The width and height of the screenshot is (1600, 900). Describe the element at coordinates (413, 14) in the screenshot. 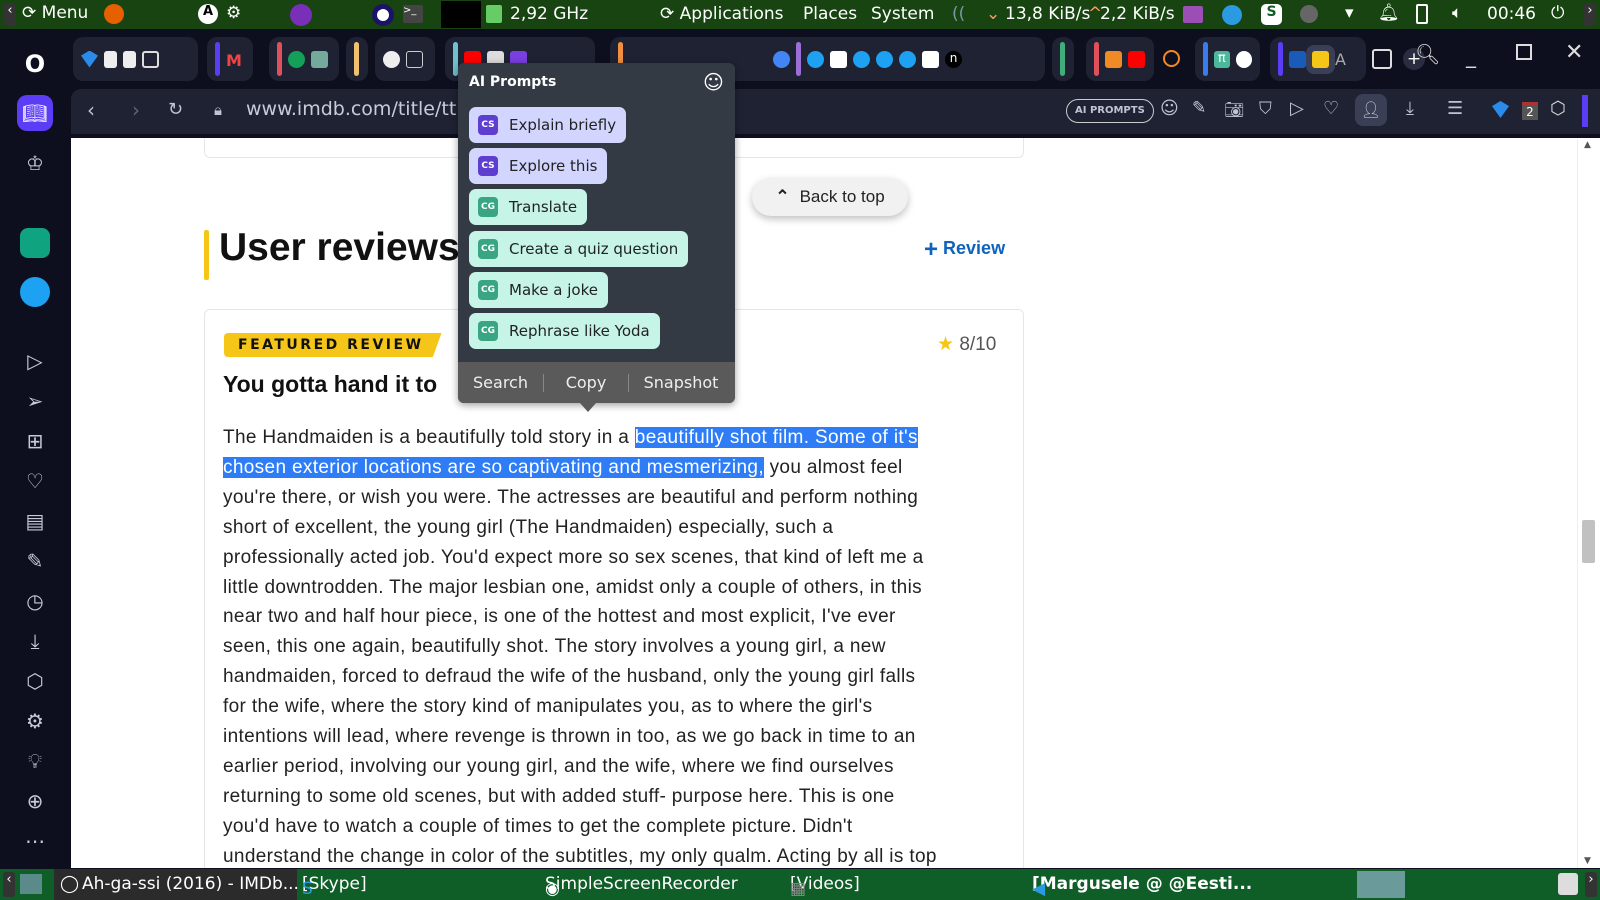

I see `terminal-icon: >_` at that location.